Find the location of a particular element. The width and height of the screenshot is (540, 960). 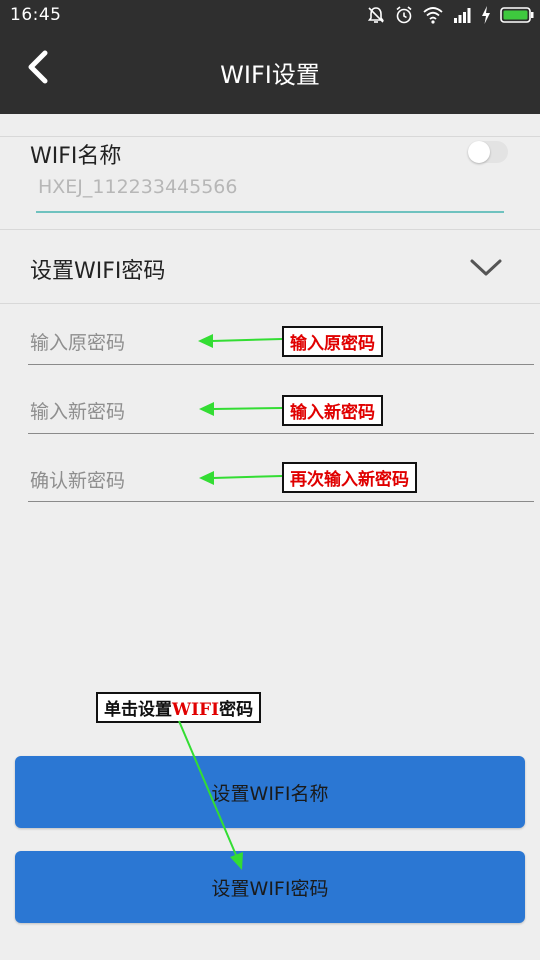

chevron-down-icon is located at coordinates (486, 267).